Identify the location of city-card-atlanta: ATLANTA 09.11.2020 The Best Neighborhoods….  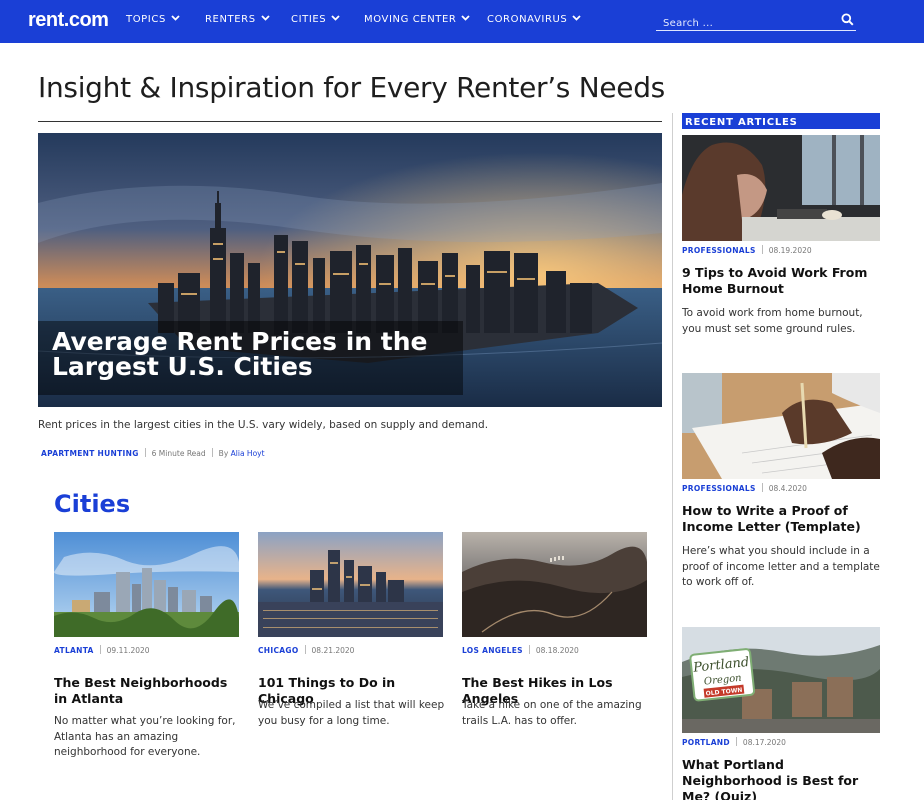
(146, 645).